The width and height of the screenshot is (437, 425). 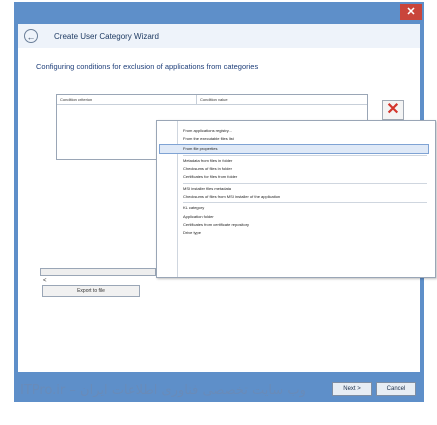 What do you see at coordinates (296, 233) in the screenshot?
I see `menu-item-drive-type: Drive type` at bounding box center [296, 233].